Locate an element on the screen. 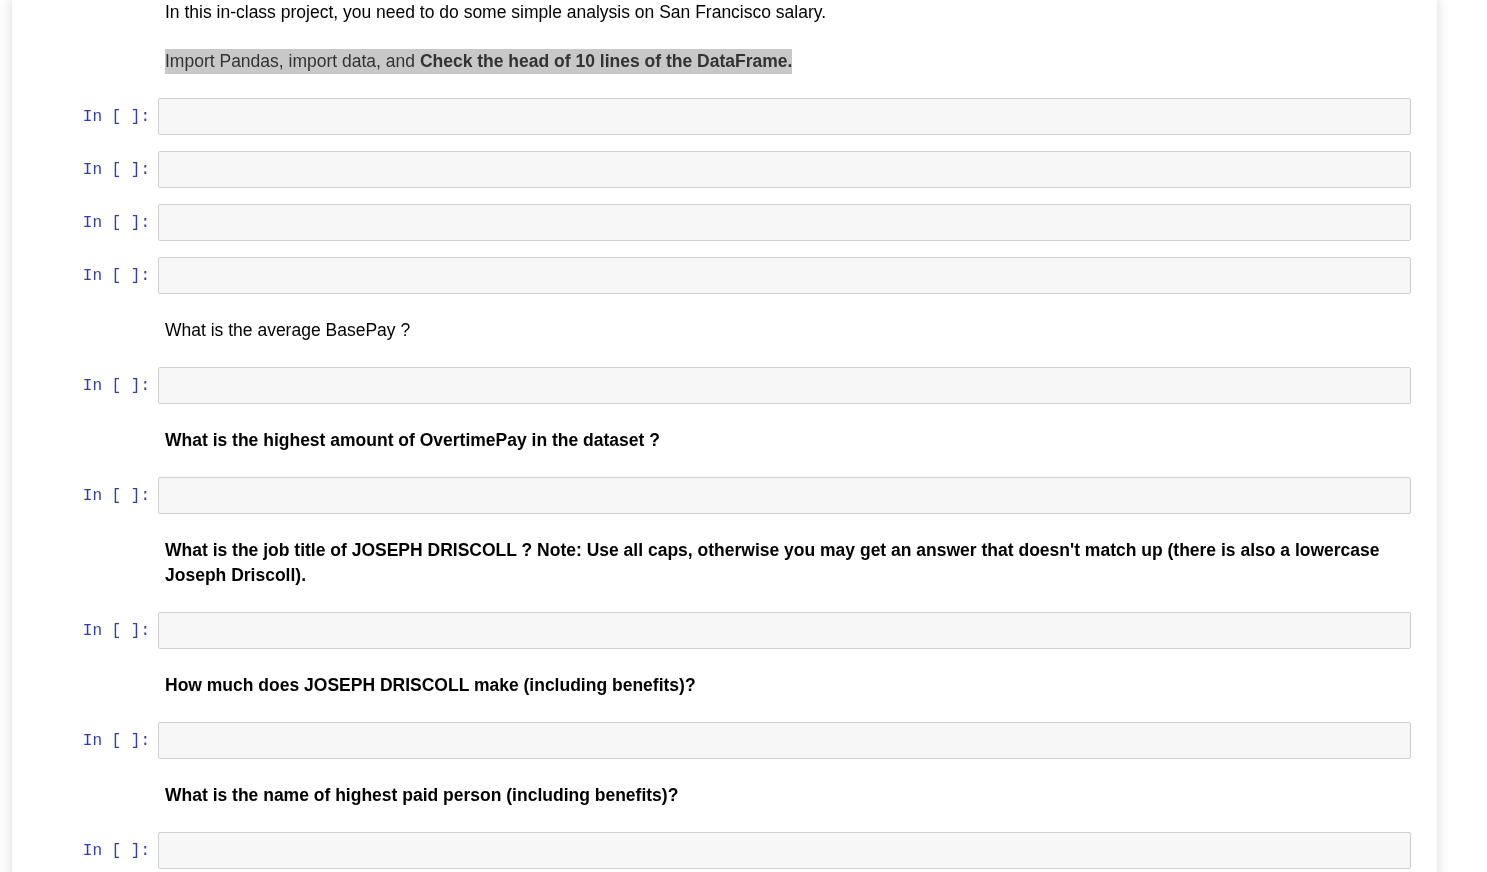  highlighted-text: Import Pandas, import data, and Check the head of 10 lines of the DataFrame. is located at coordinates (479, 61).